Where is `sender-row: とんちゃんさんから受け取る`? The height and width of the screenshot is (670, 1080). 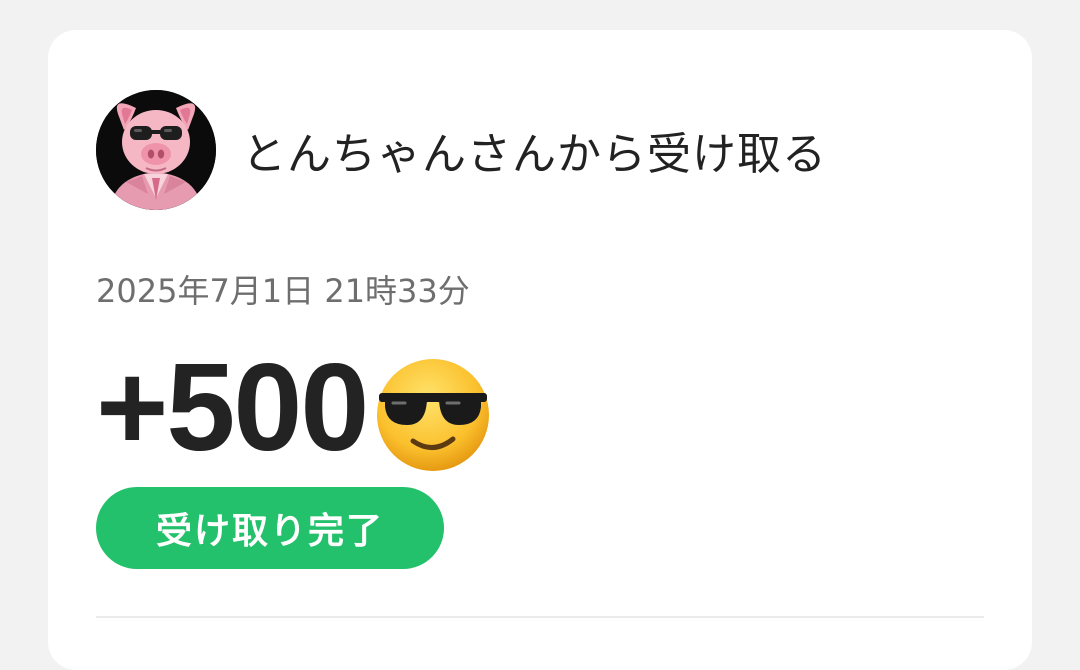 sender-row: とんちゃんさんから受け取る is located at coordinates (461, 150).